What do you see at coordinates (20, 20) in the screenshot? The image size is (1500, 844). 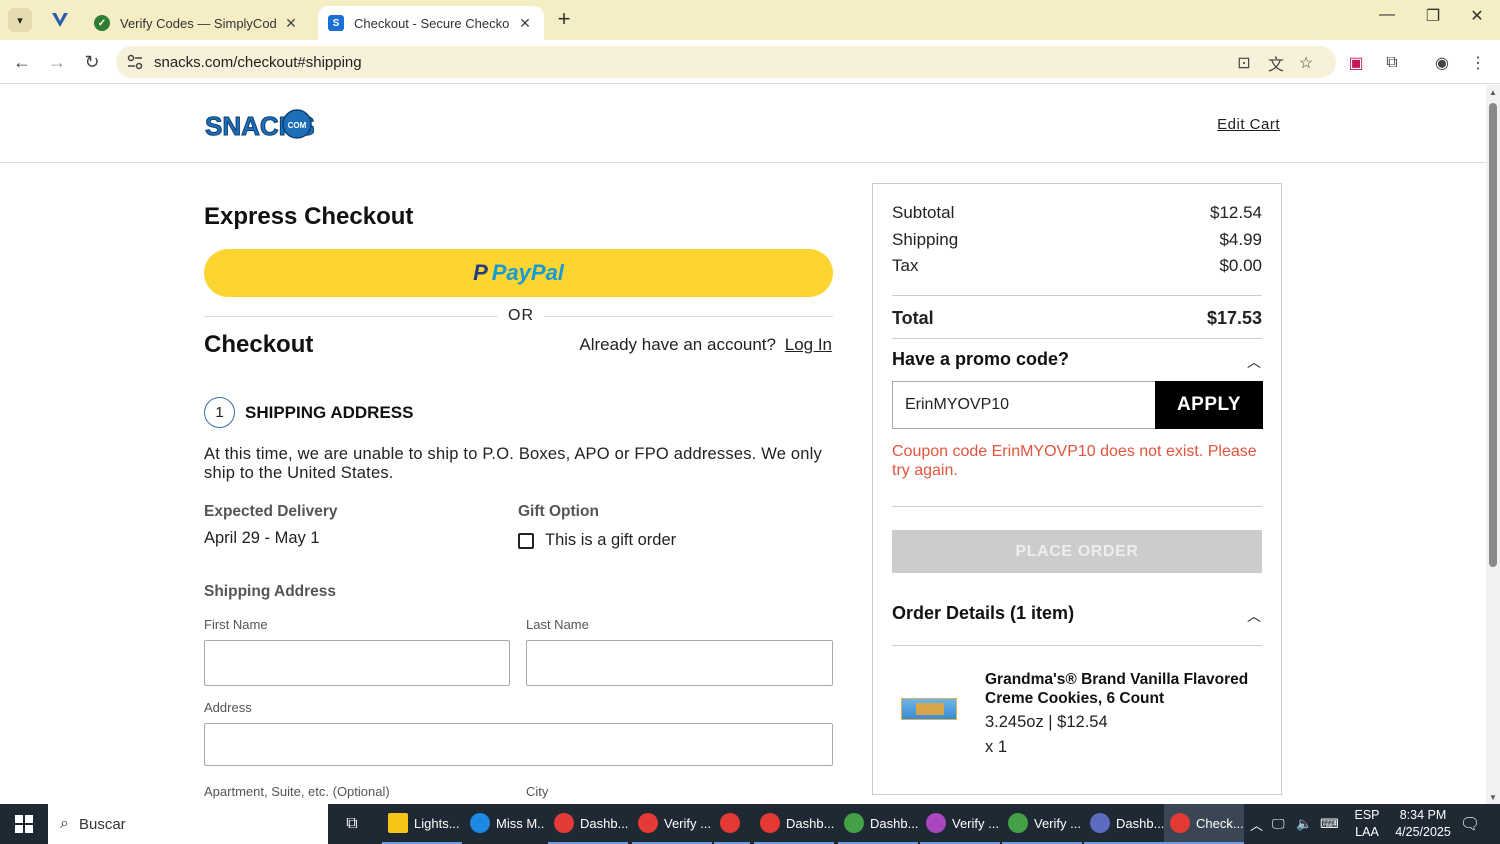 I see `tab-search-button: ▾` at bounding box center [20, 20].